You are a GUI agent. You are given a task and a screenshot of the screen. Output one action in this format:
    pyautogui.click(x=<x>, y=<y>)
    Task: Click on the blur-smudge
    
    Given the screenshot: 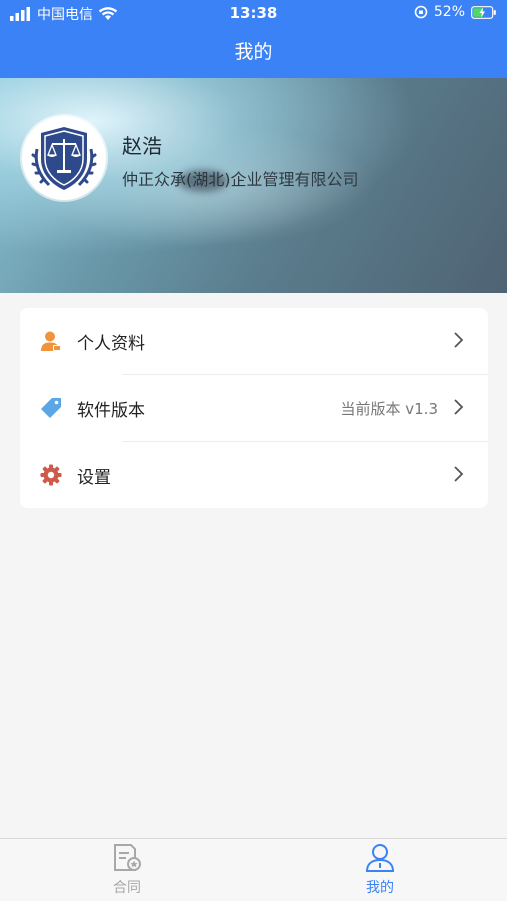 What is the action you would take?
    pyautogui.click(x=203, y=181)
    